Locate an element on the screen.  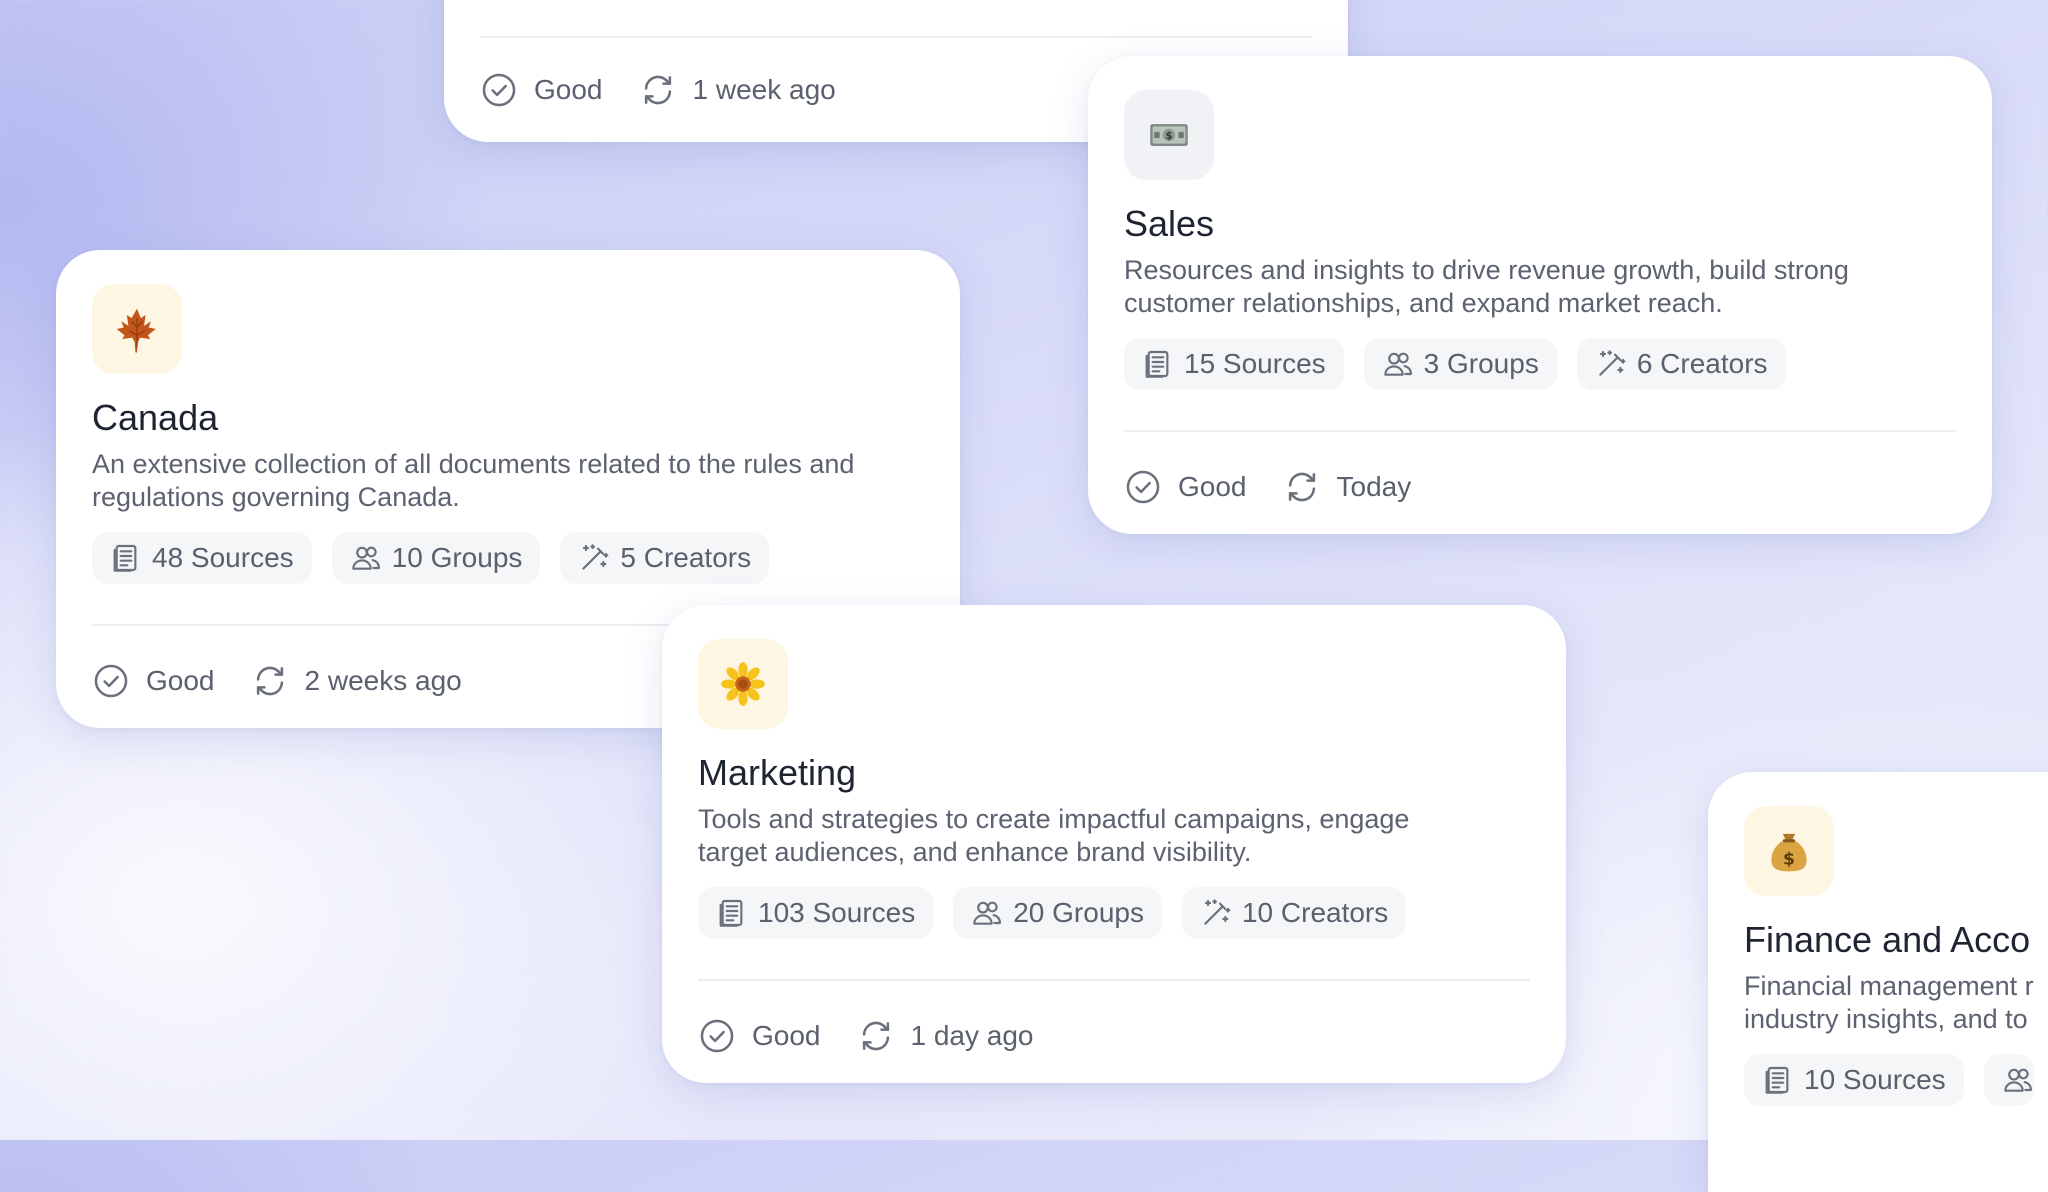
groups-count: 3 Groups is located at coordinates (1481, 363).